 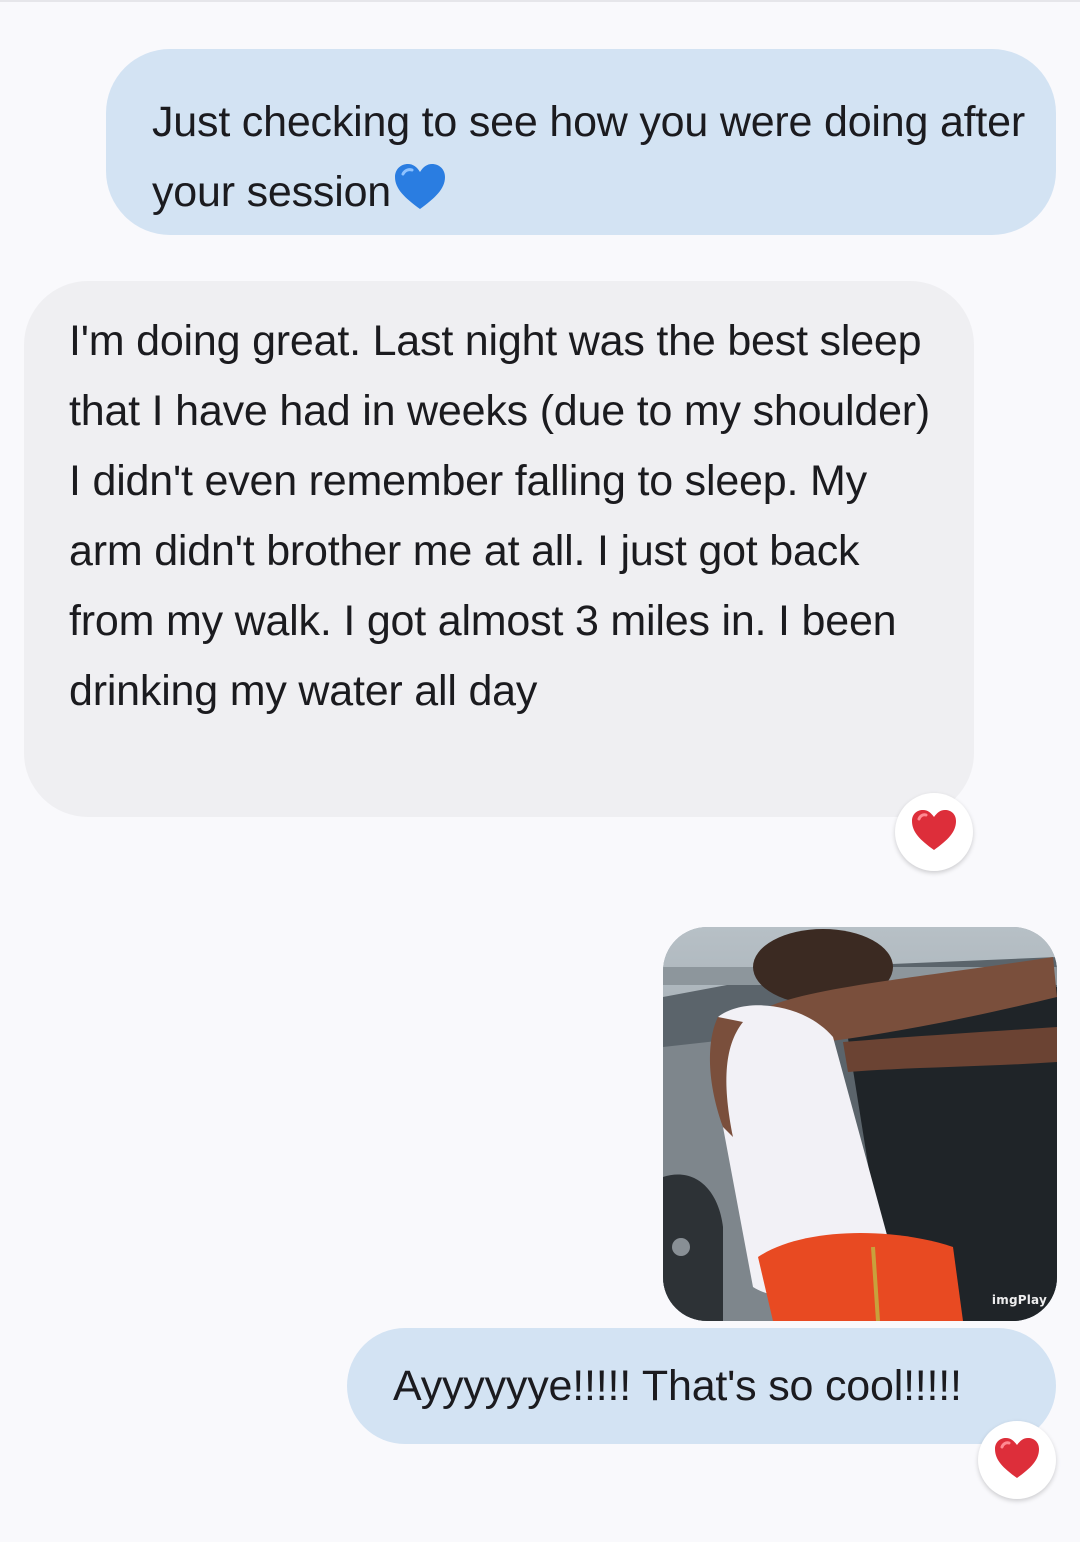 I want to click on gif-image, so click(x=860, y=1124).